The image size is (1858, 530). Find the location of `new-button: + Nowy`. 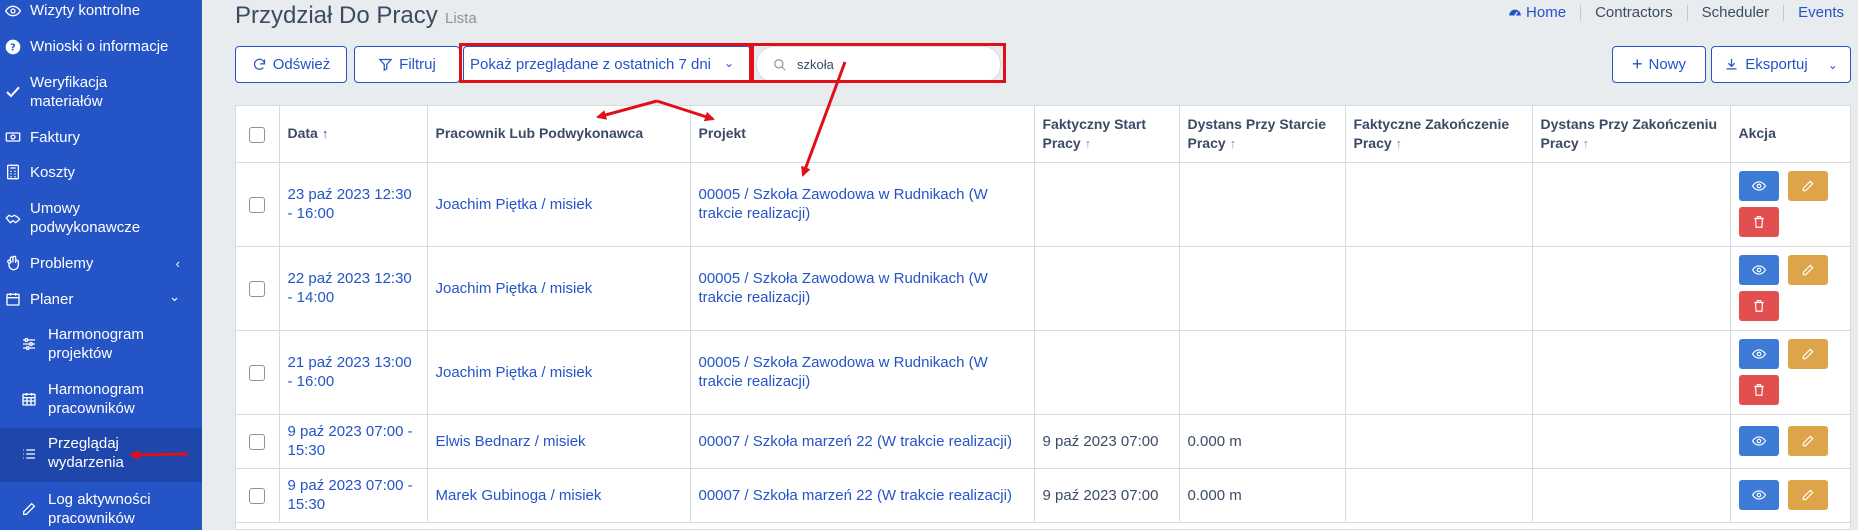

new-button: + Nowy is located at coordinates (1659, 64).